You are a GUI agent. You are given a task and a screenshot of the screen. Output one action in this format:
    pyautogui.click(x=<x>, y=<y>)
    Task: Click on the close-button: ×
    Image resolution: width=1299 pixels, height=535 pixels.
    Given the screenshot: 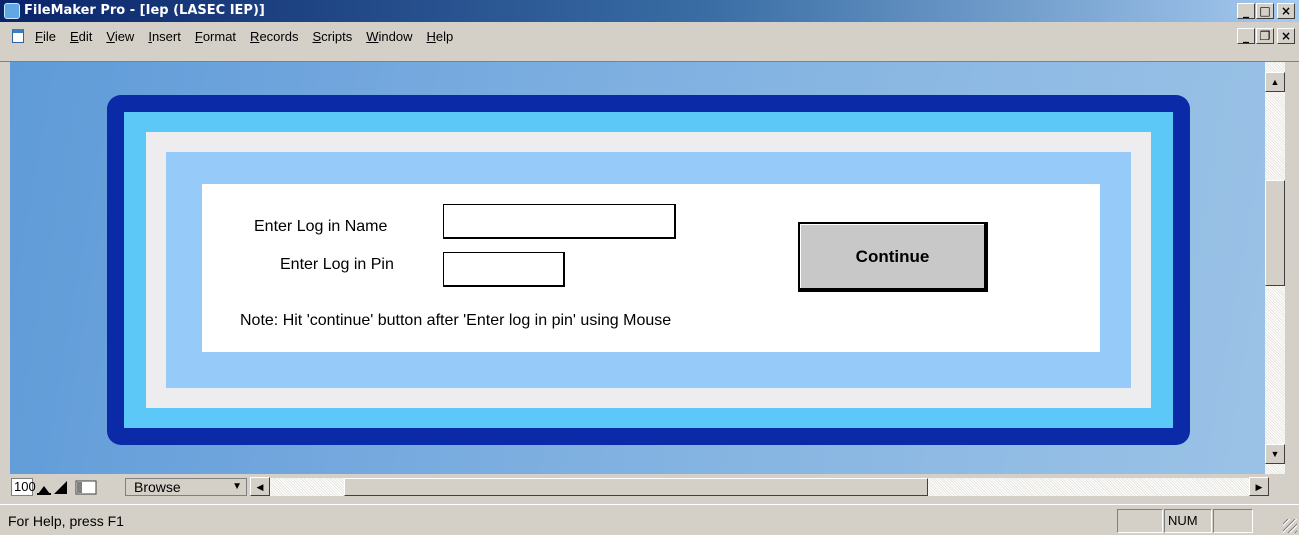 What is the action you would take?
    pyautogui.click(x=1286, y=11)
    